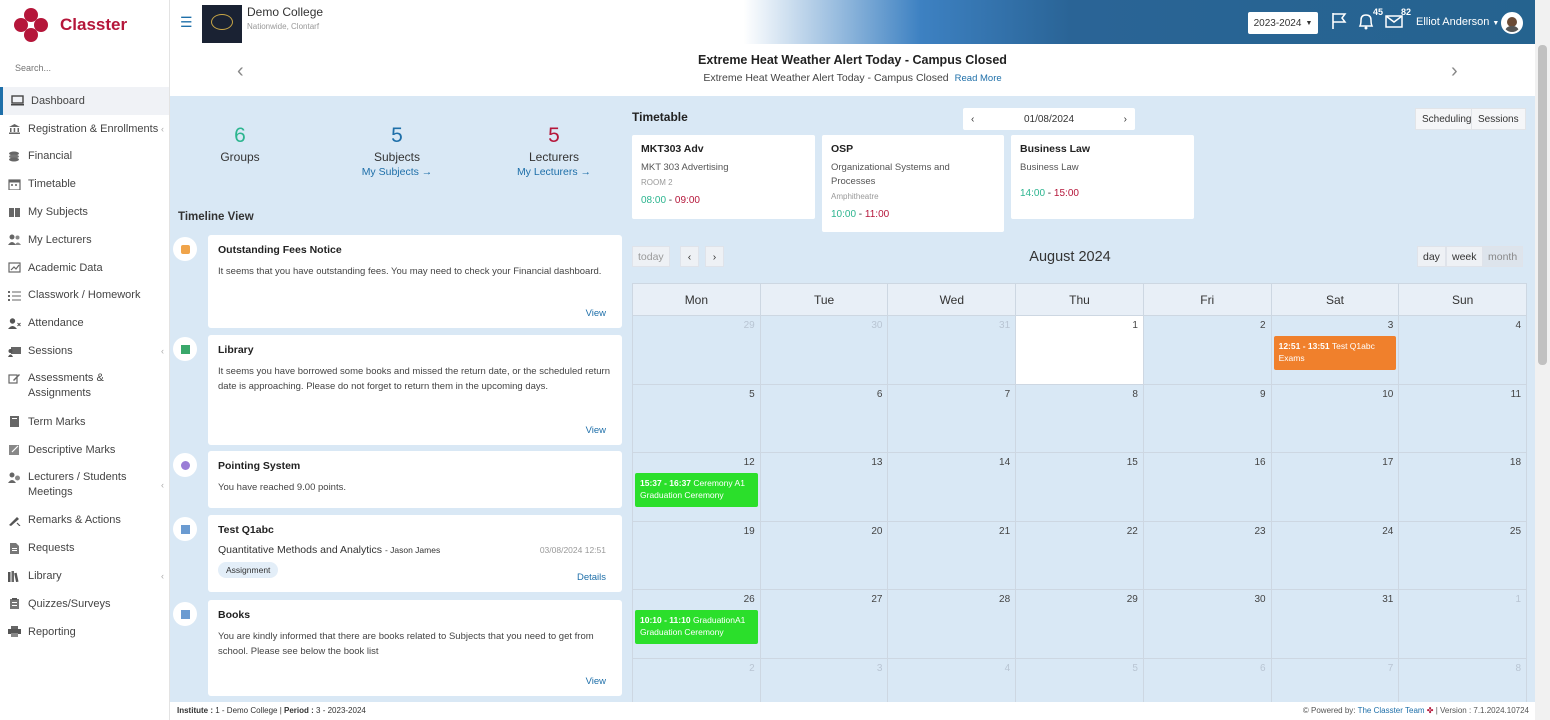  I want to click on calendar-day-cell: 19, so click(697, 555).